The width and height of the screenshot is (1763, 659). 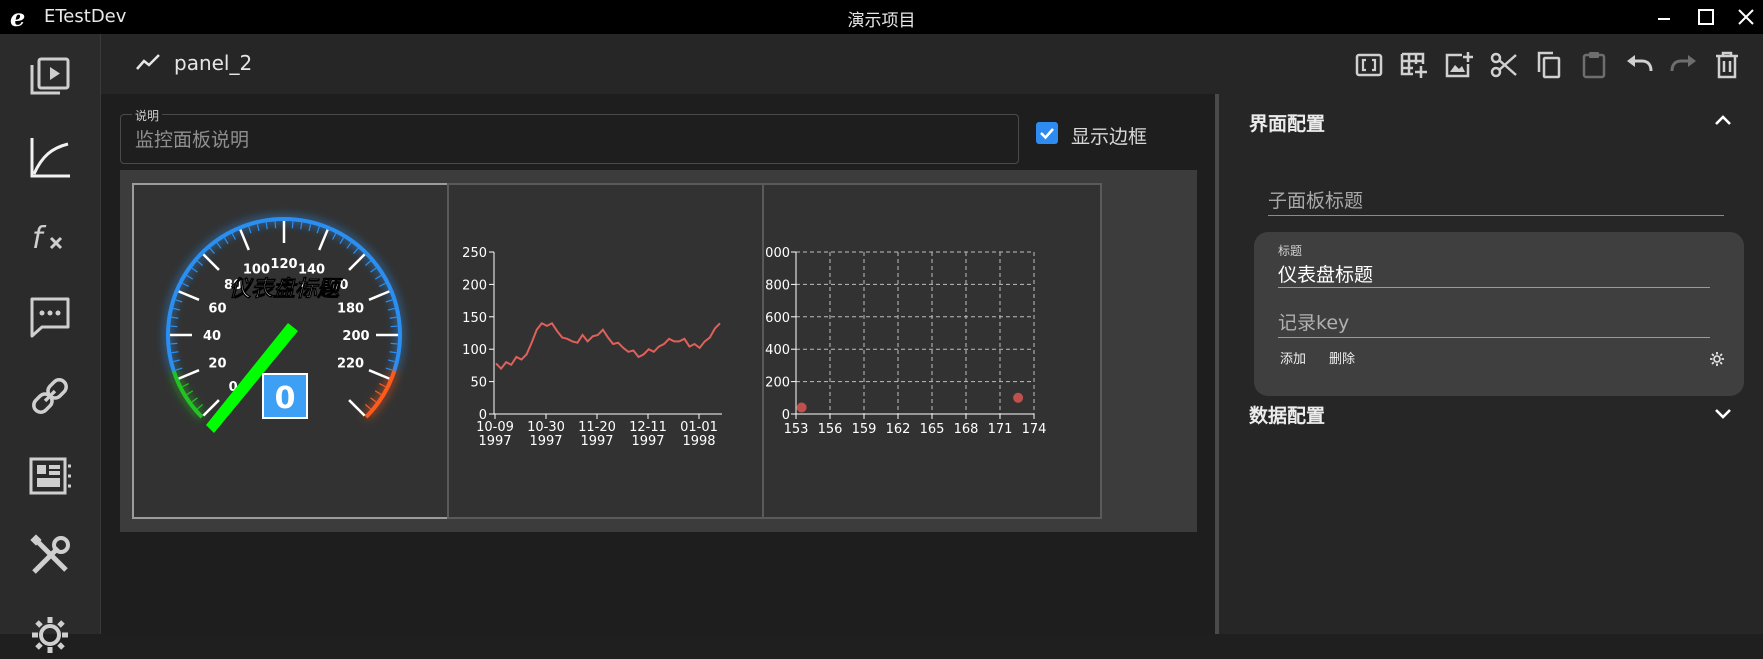 What do you see at coordinates (474, 253) in the screenshot?
I see `y-tick-label: 250` at bounding box center [474, 253].